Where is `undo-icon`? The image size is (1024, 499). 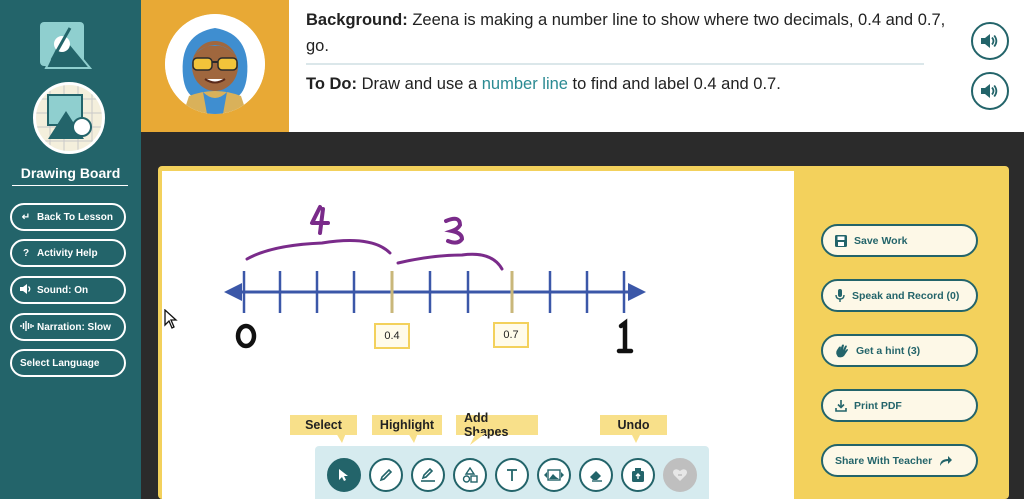 undo-icon is located at coordinates (638, 475).